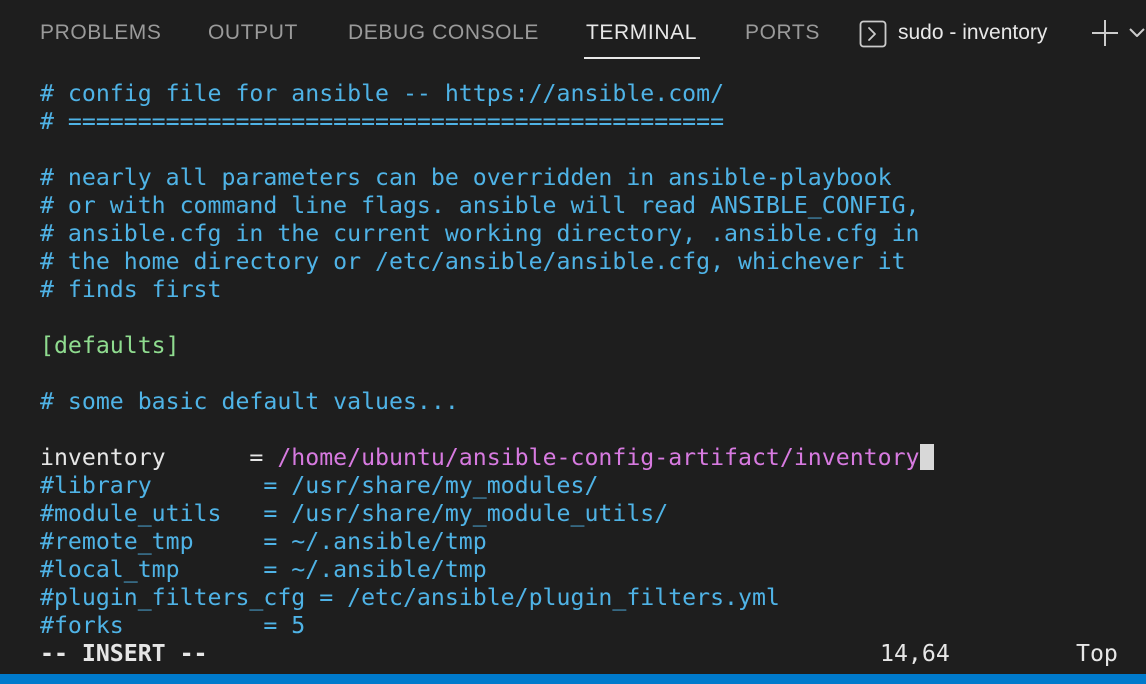 The width and height of the screenshot is (1146, 684). I want to click on vim-status-line: -- INSERT -- 14,64 Top, so click(580, 654).